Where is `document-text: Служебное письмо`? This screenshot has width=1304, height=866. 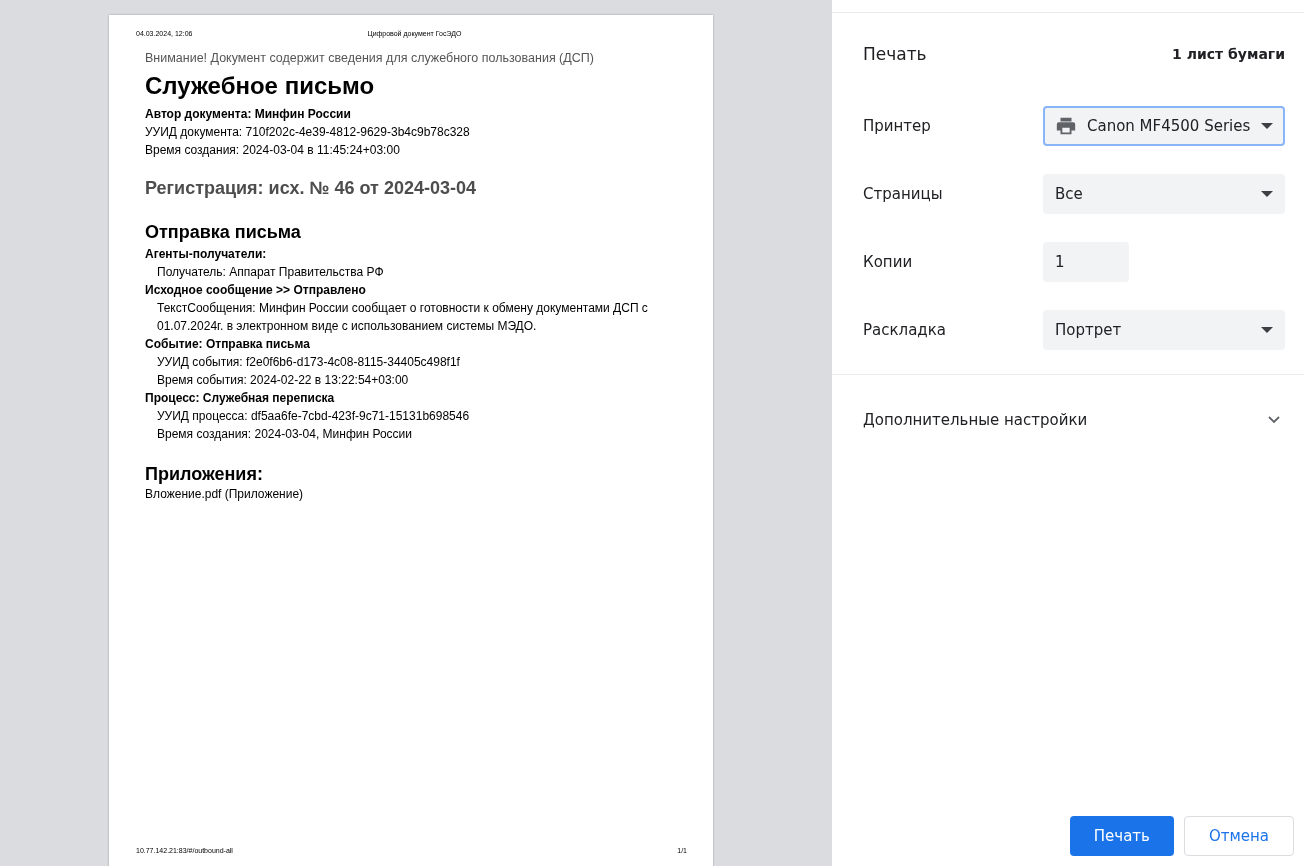
document-text: Служебное письмо is located at coordinates (260, 86).